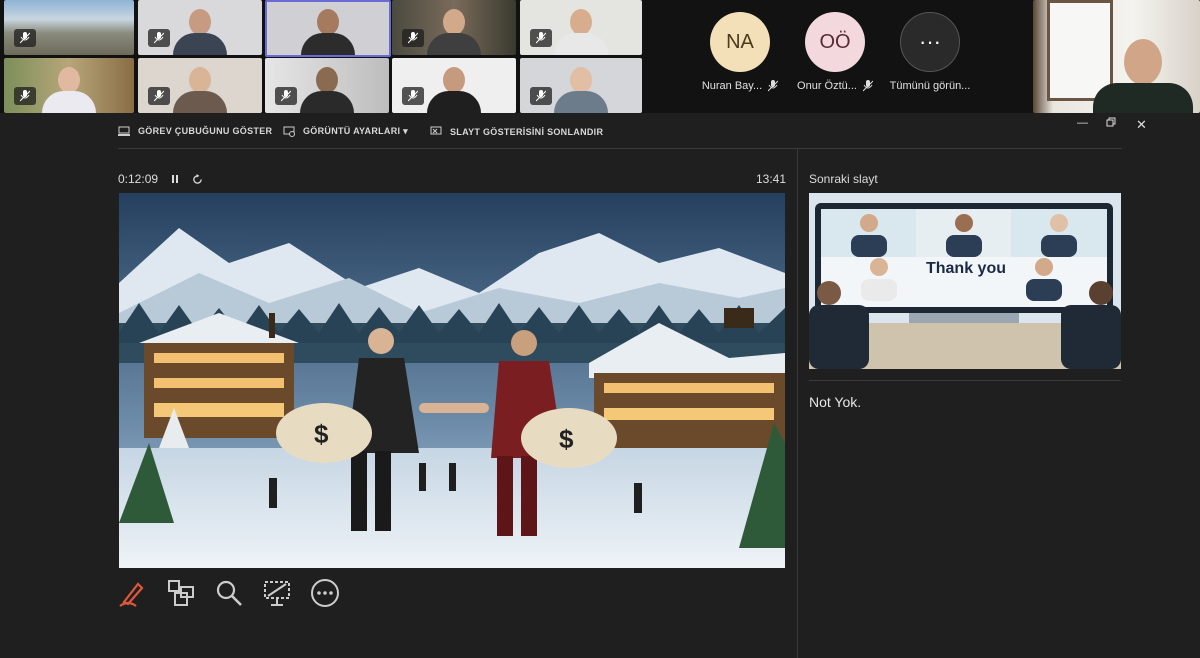 Image resolution: width=1200 pixels, height=658 pixels. I want to click on next-slide-preview: Thank you, so click(965, 281).